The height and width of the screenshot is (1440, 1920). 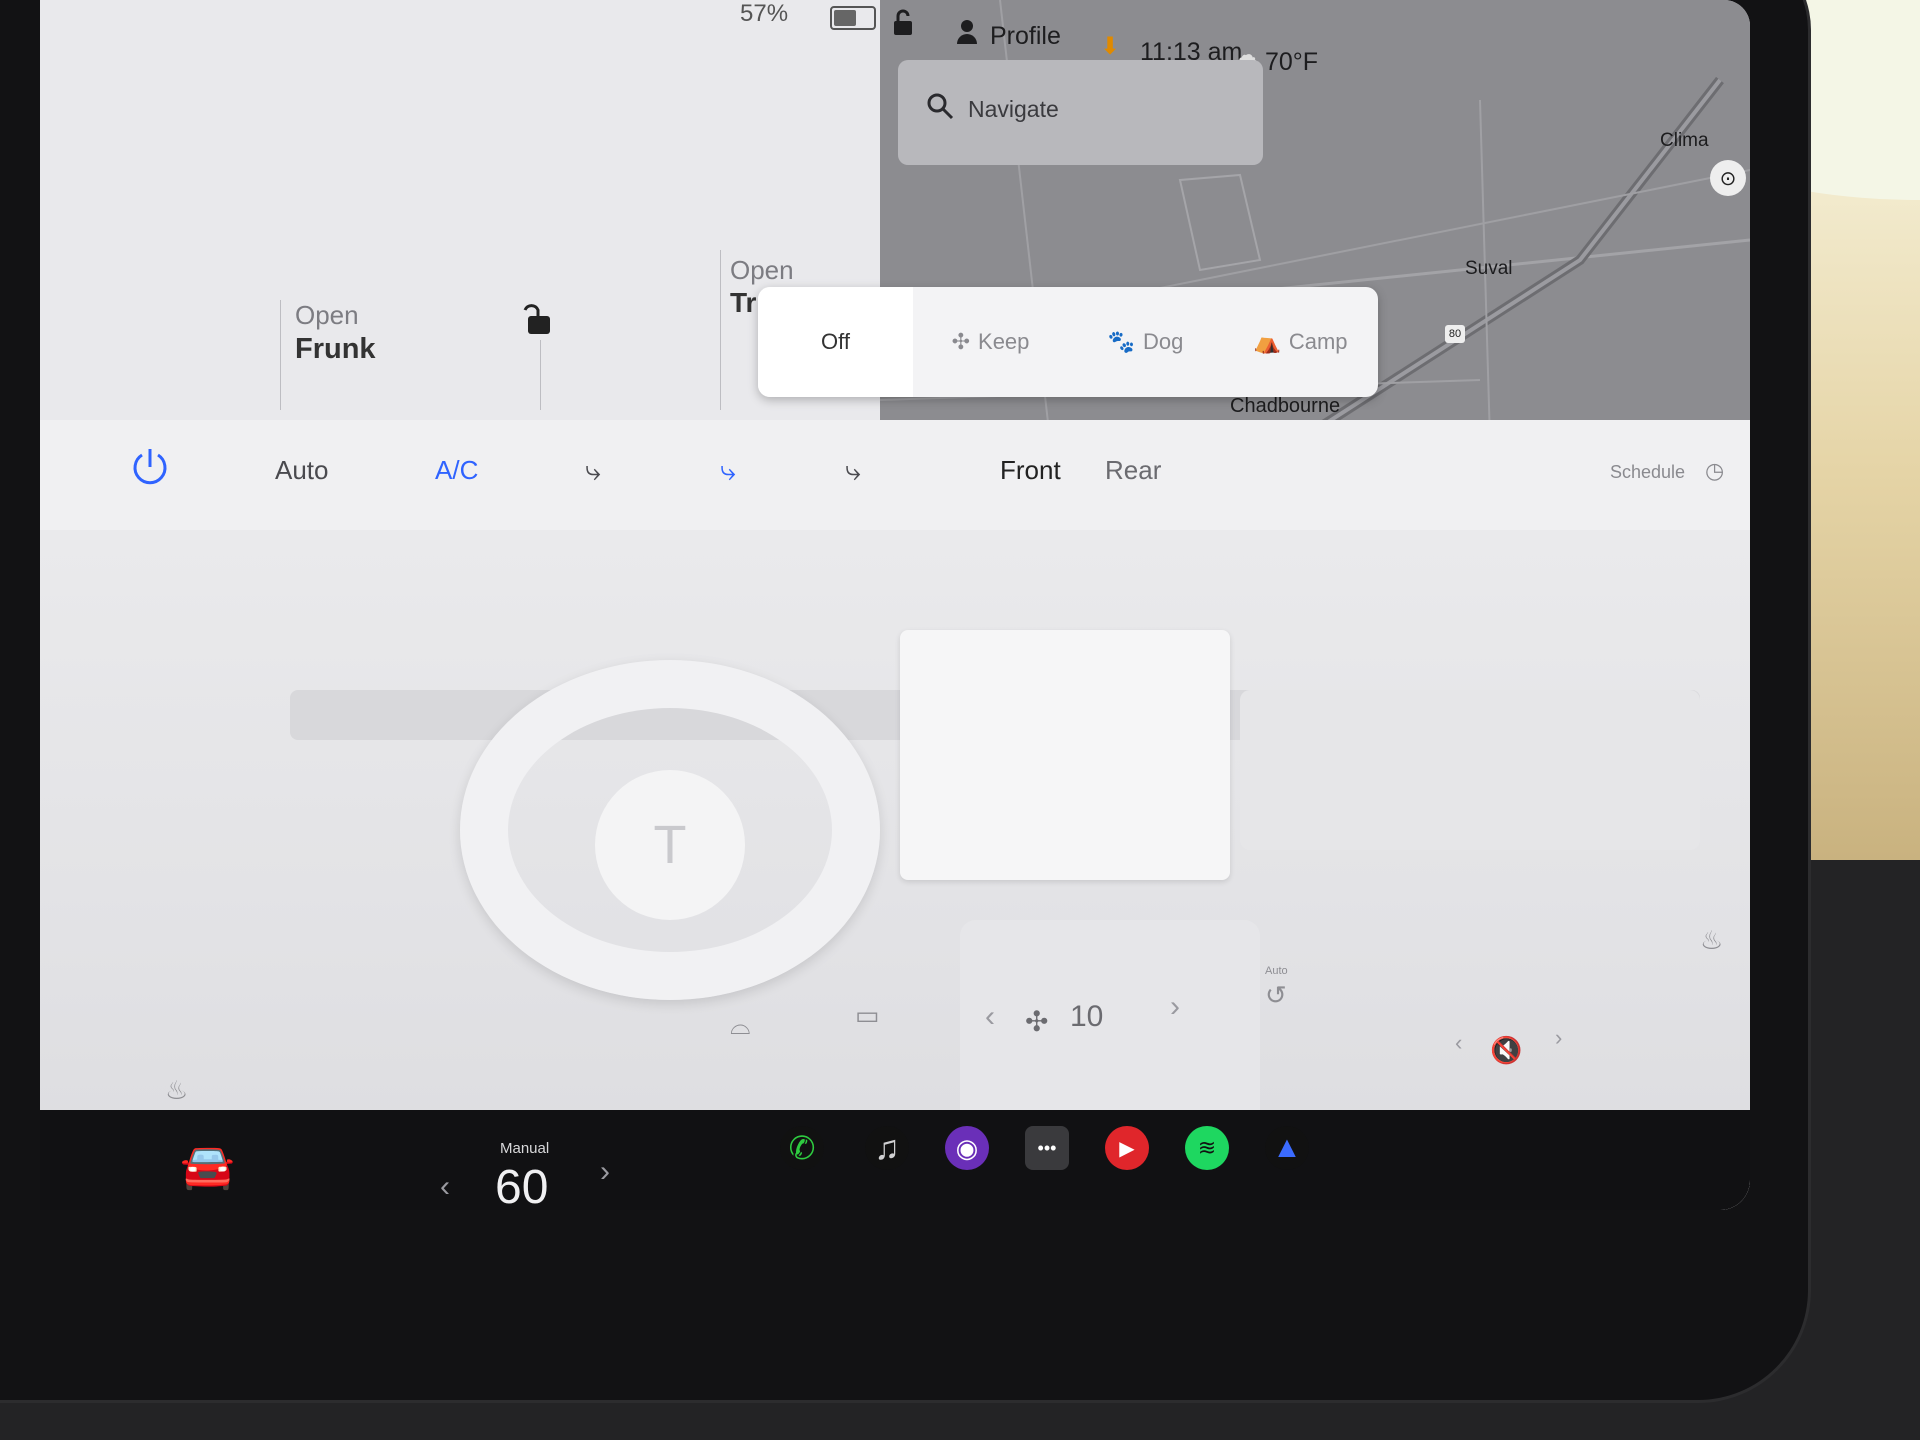 What do you see at coordinates (150, 469) in the screenshot?
I see `power-icon` at bounding box center [150, 469].